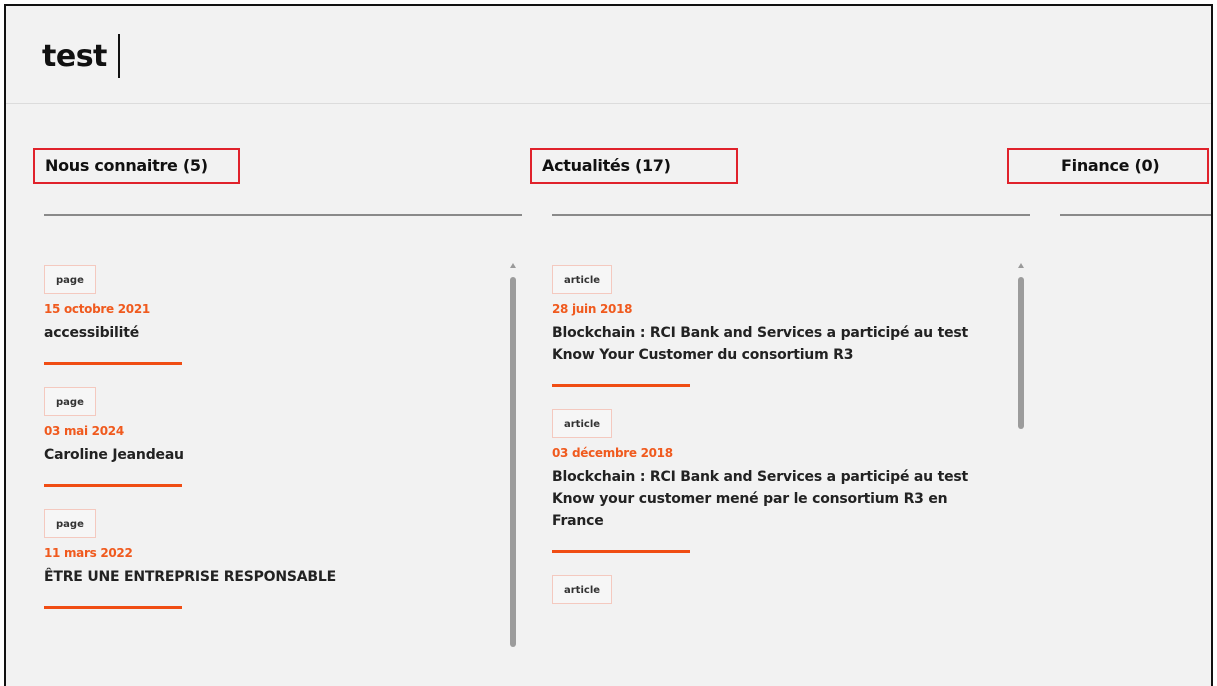  I want to click on column-heading-actualites: Actualités (17), so click(634, 166).